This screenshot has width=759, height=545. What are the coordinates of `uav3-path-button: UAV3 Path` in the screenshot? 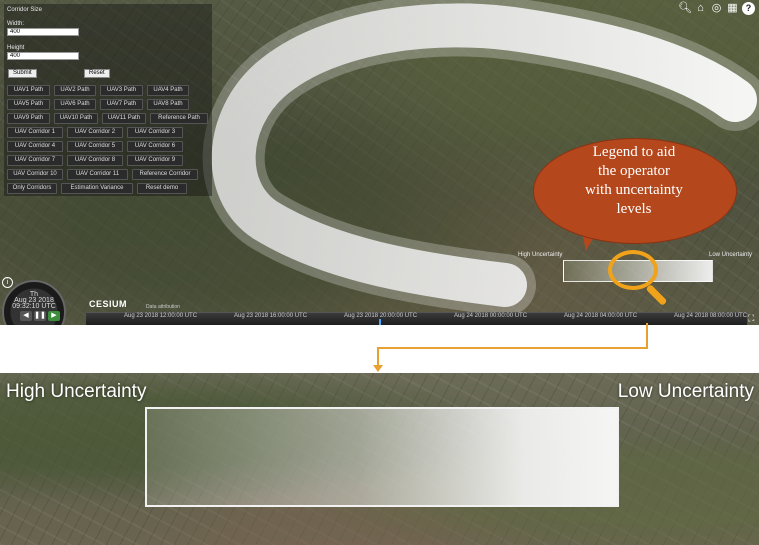 It's located at (121, 90).